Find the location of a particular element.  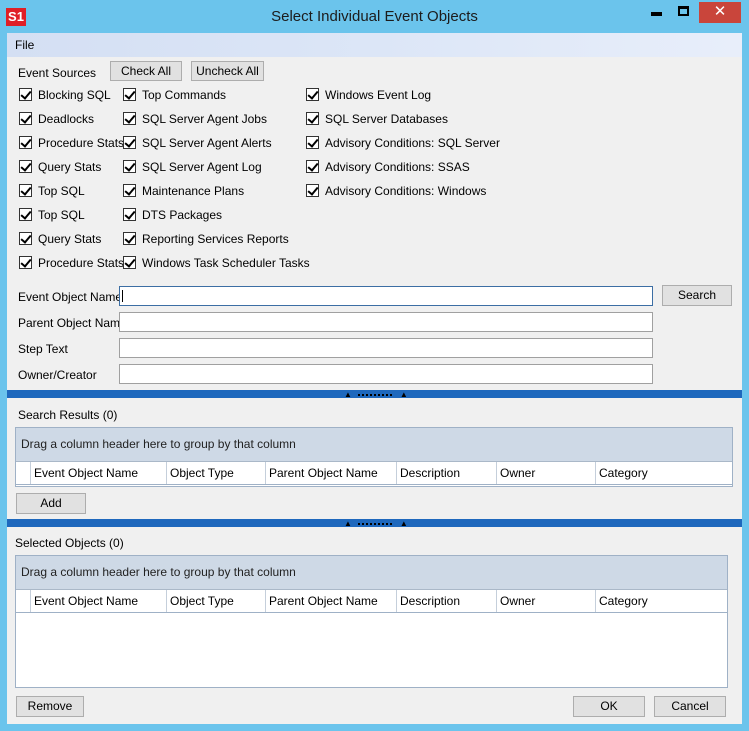

maximize-icon is located at coordinates (683, 11).